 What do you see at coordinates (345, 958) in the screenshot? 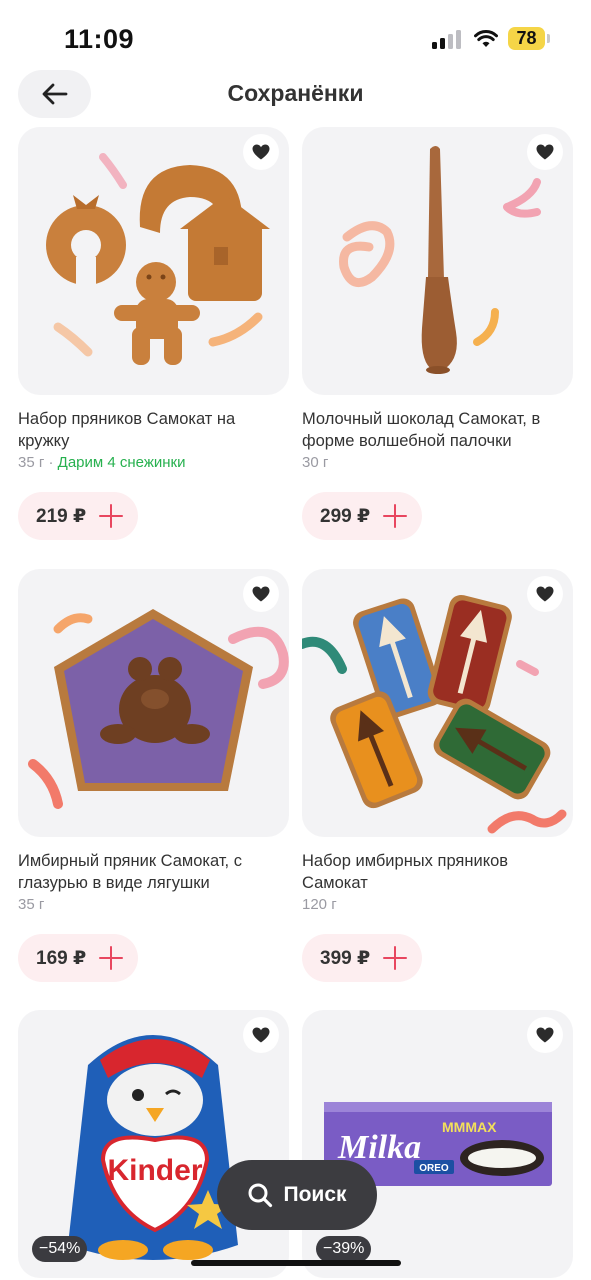
I see `product-price: 399 ₽` at bounding box center [345, 958].